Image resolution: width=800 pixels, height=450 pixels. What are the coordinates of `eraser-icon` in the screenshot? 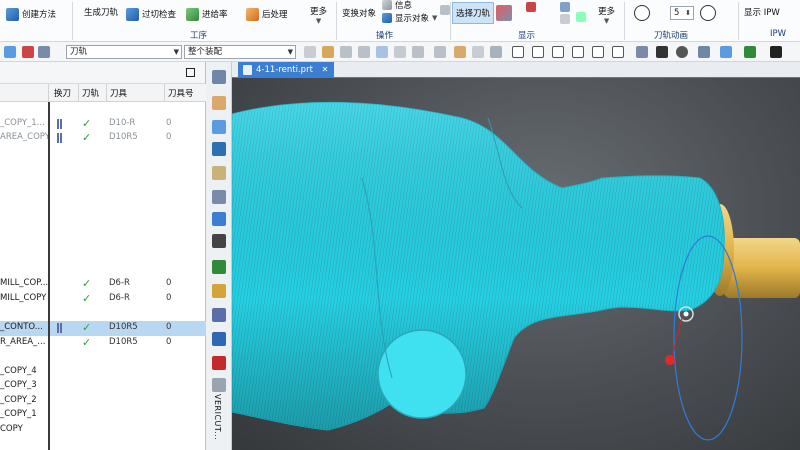 It's located at (219, 363).